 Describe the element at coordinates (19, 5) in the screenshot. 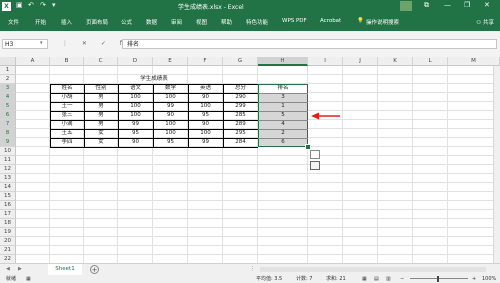

I see `save-icon: ▣` at that location.